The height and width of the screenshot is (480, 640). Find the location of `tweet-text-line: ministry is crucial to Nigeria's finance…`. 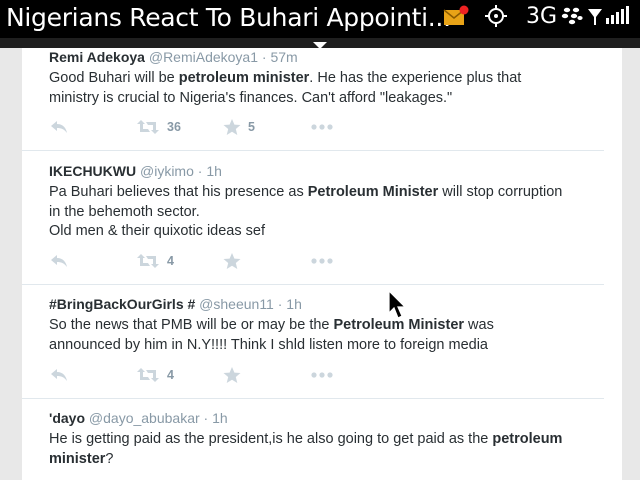

tweet-text-line: ministry is crucial to Nigeria's finance… is located at coordinates (326, 99).